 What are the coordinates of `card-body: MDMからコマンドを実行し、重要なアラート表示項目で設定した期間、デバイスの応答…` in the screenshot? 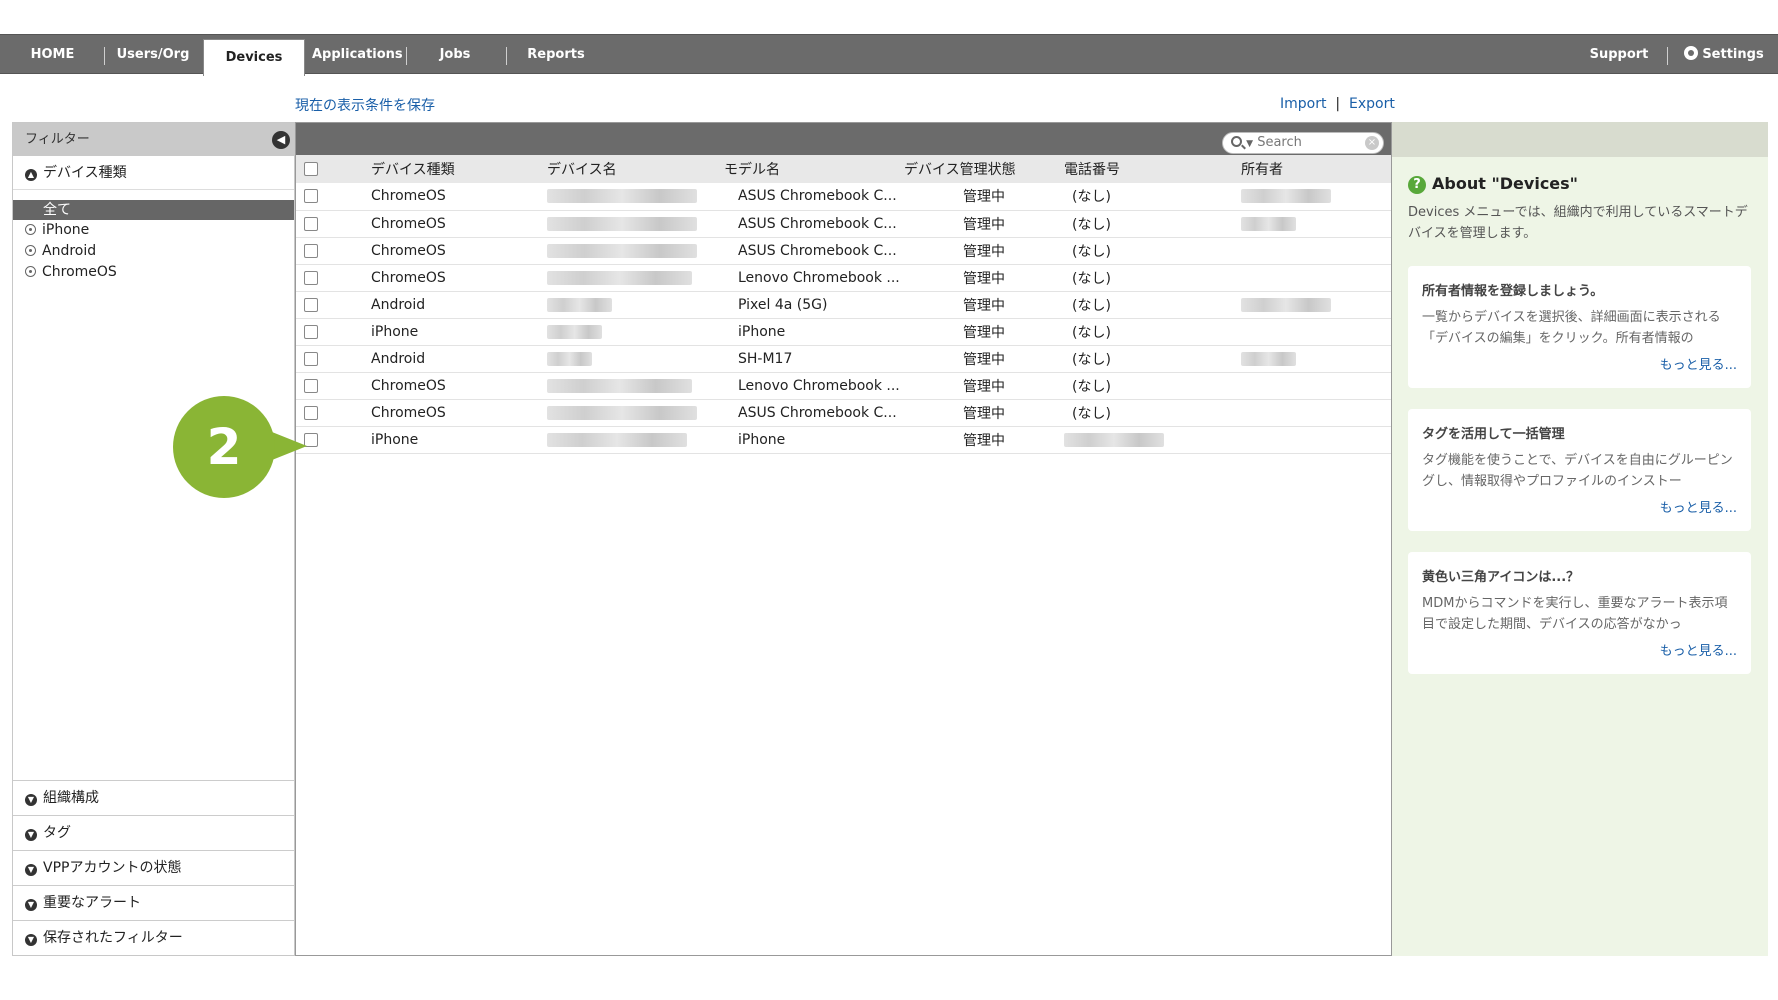 It's located at (1575, 614).